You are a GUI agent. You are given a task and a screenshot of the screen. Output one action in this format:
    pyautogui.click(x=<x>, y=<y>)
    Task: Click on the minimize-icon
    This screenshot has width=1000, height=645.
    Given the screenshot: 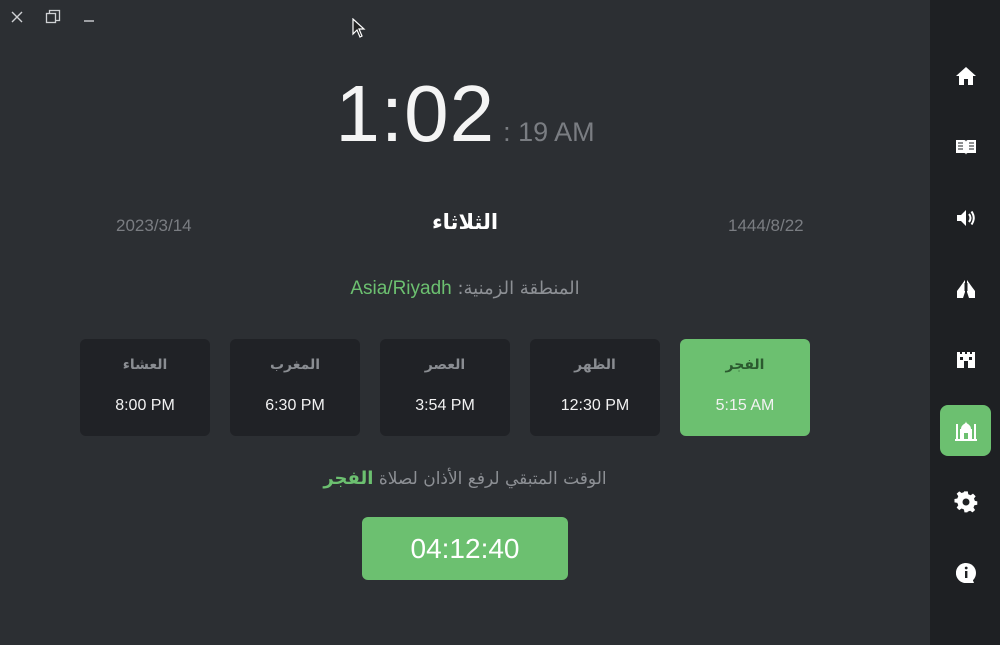 What is the action you would take?
    pyautogui.click(x=89, y=21)
    